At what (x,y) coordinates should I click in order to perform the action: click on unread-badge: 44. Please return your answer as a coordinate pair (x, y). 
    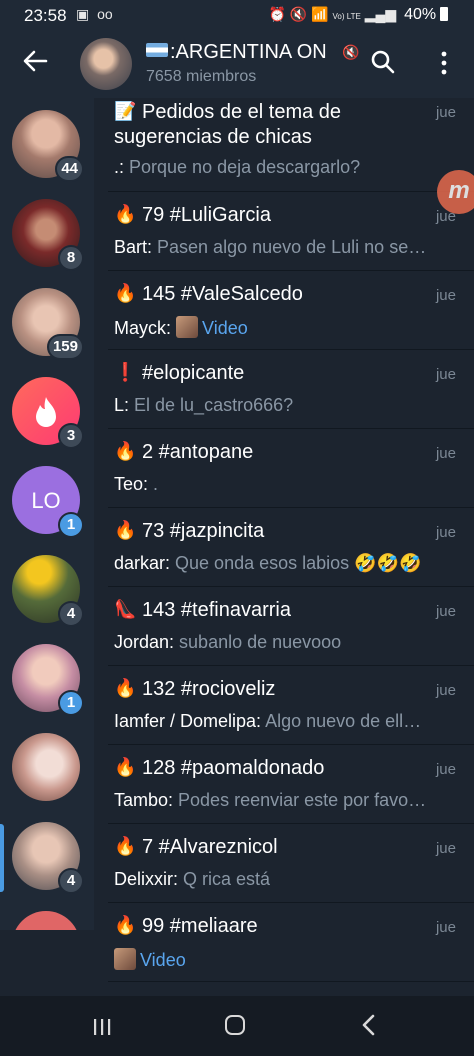
    Looking at the image, I should click on (69, 169).